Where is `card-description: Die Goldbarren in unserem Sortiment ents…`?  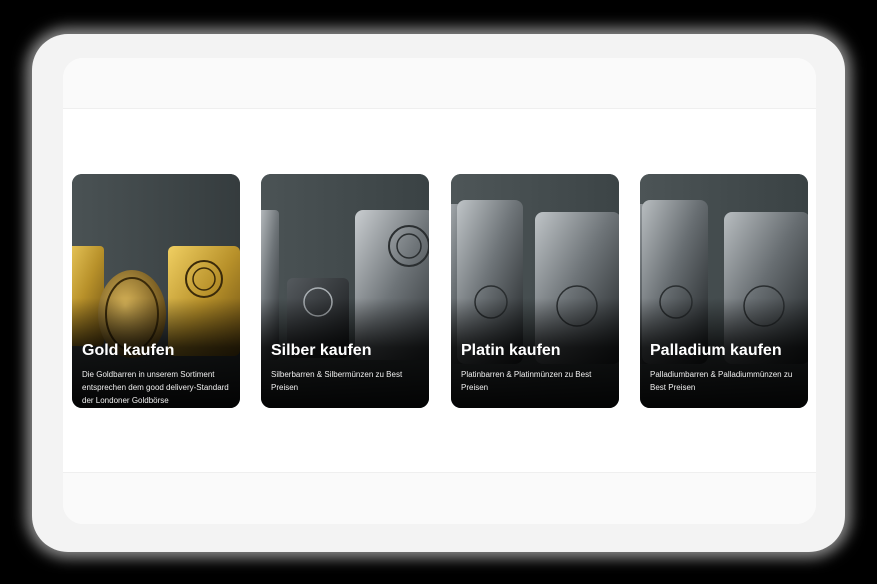
card-description: Die Goldbarren in unserem Sortiment ents… is located at coordinates (155, 387).